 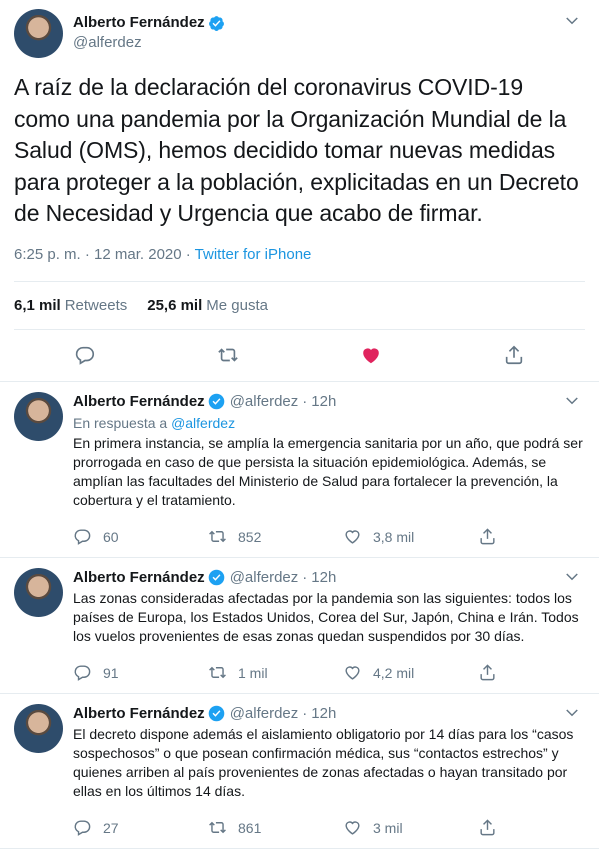 What do you see at coordinates (388, 827) in the screenshot?
I see `like-count: 3 mil` at bounding box center [388, 827].